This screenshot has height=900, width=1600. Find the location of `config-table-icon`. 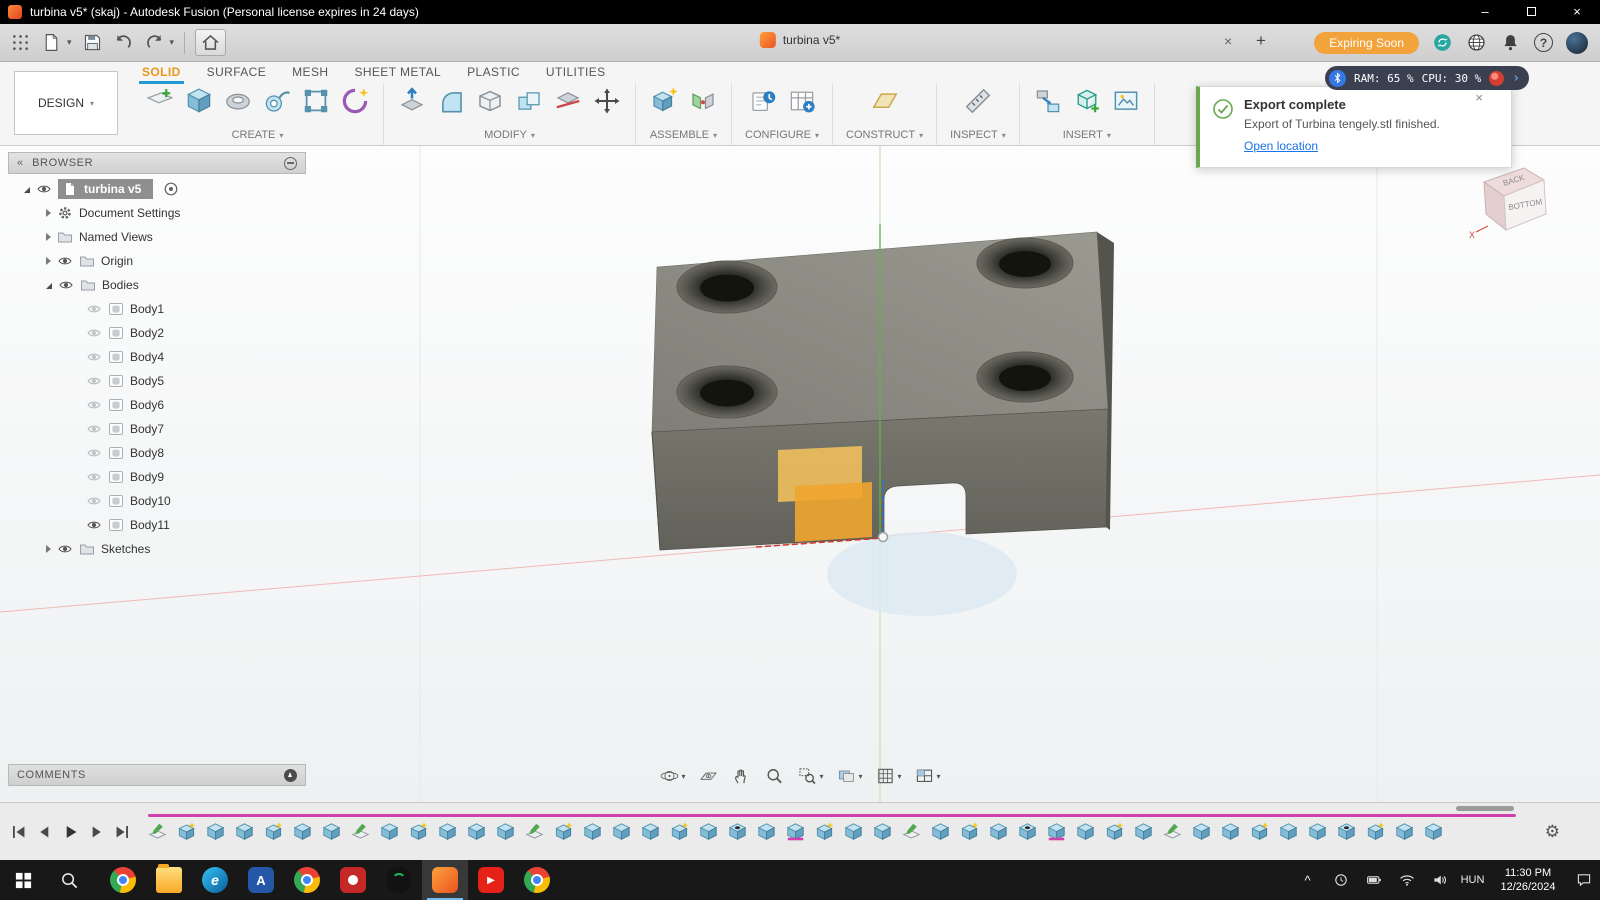

config-table-icon is located at coordinates (802, 101).